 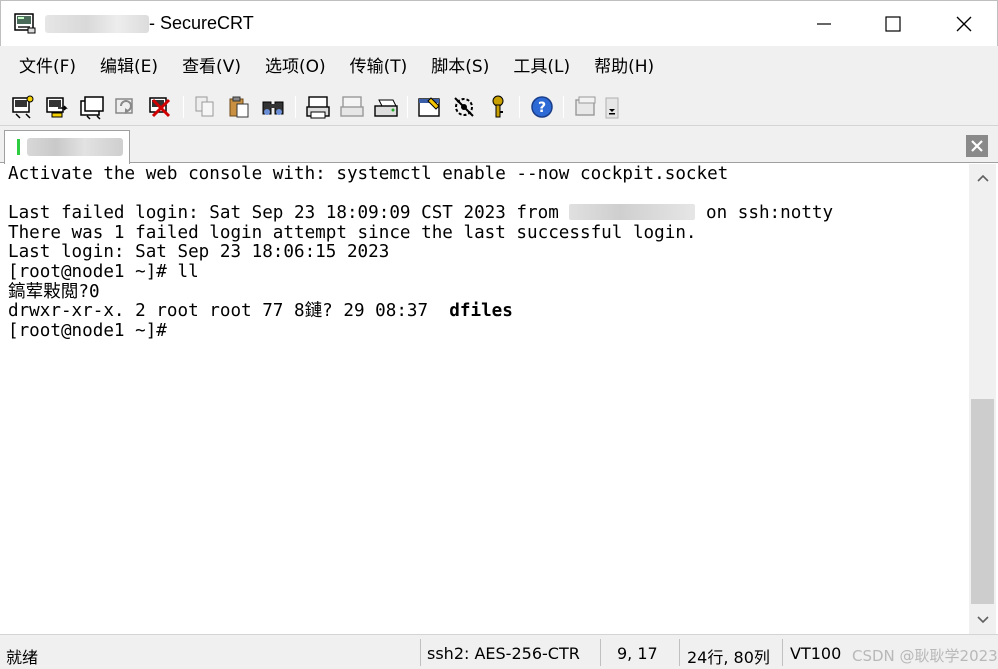 I want to click on help-icon: ?, so click(x=542, y=107).